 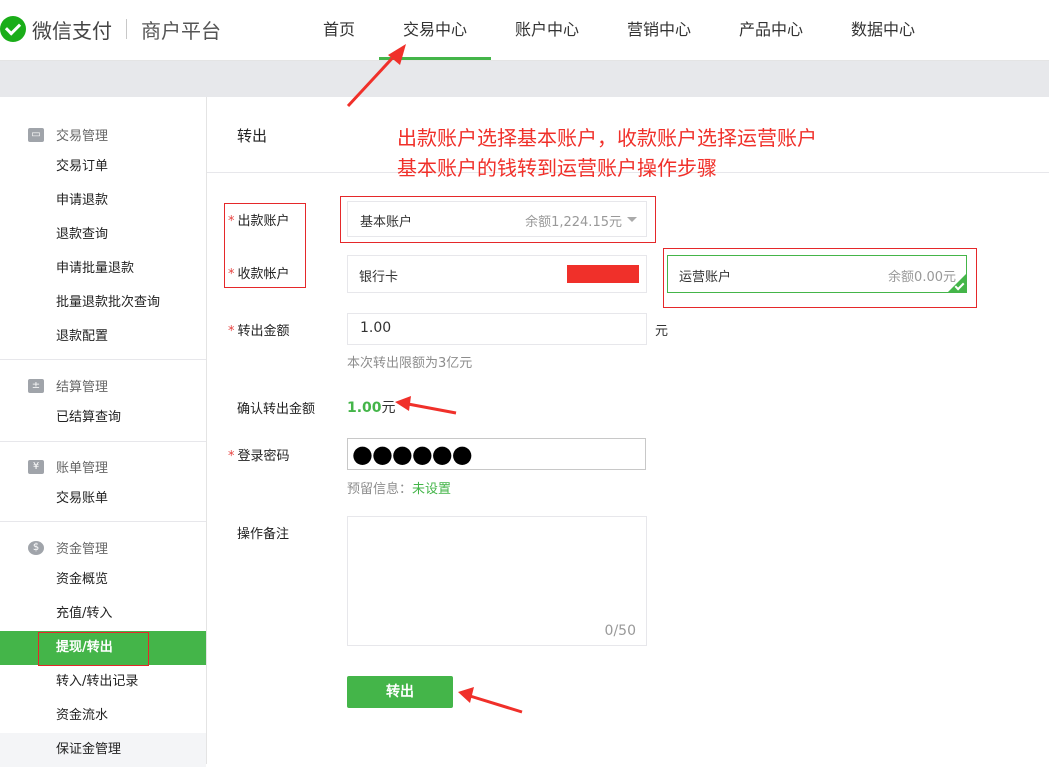 I want to click on section-trade-management: ▭ 交易管理, so click(x=68, y=134).